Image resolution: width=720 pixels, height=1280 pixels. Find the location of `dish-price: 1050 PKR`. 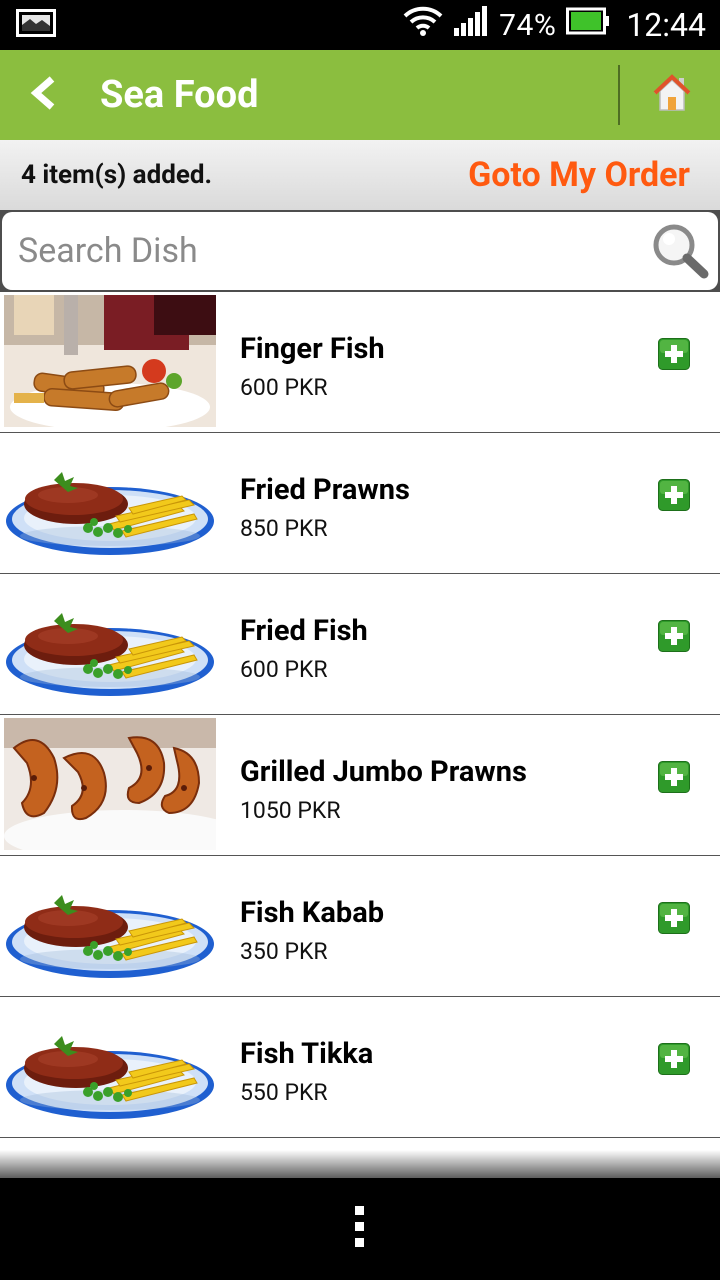

dish-price: 1050 PKR is located at coordinates (290, 810).